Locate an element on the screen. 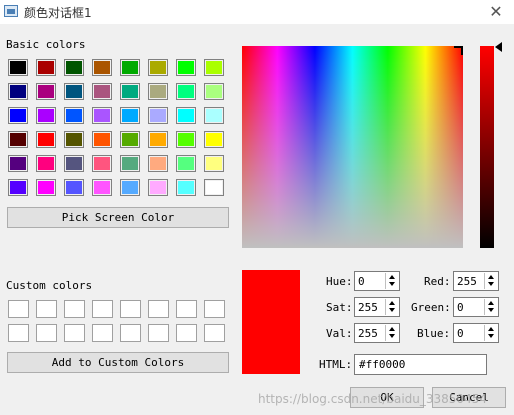 This screenshot has width=514, height=415. window-title: 颜色对话框1 is located at coordinates (58, 13).